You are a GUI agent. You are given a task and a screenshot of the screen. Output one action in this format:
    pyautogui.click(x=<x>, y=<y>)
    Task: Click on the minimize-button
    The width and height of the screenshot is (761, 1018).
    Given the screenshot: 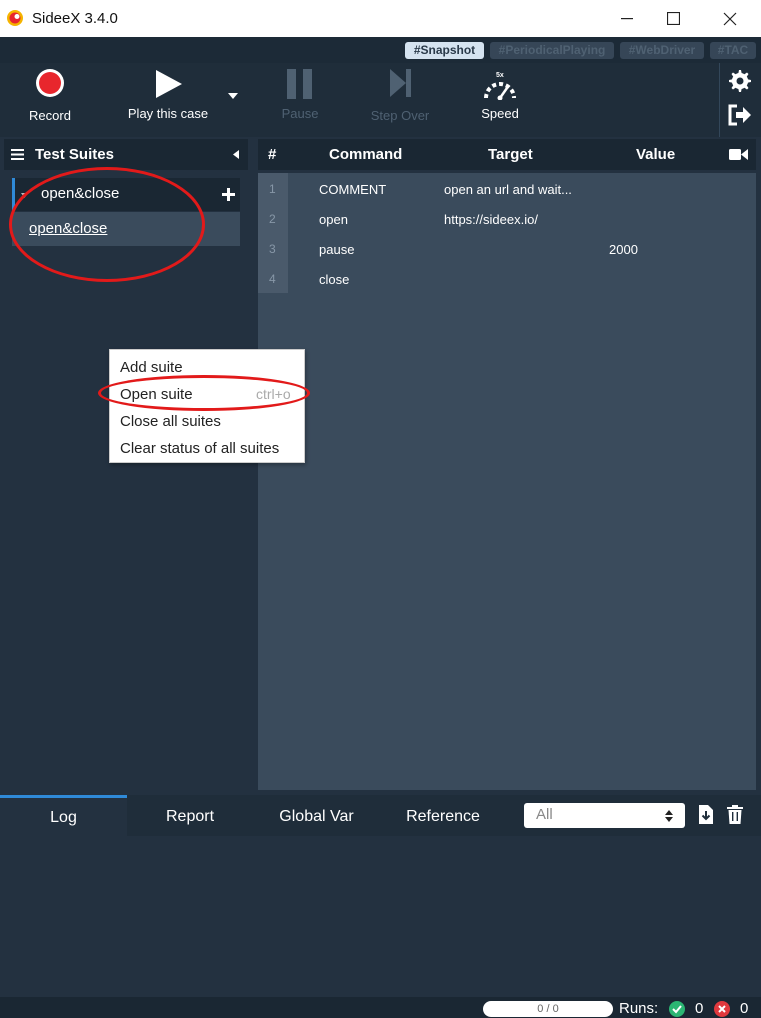 What is the action you would take?
    pyautogui.click(x=627, y=18)
    